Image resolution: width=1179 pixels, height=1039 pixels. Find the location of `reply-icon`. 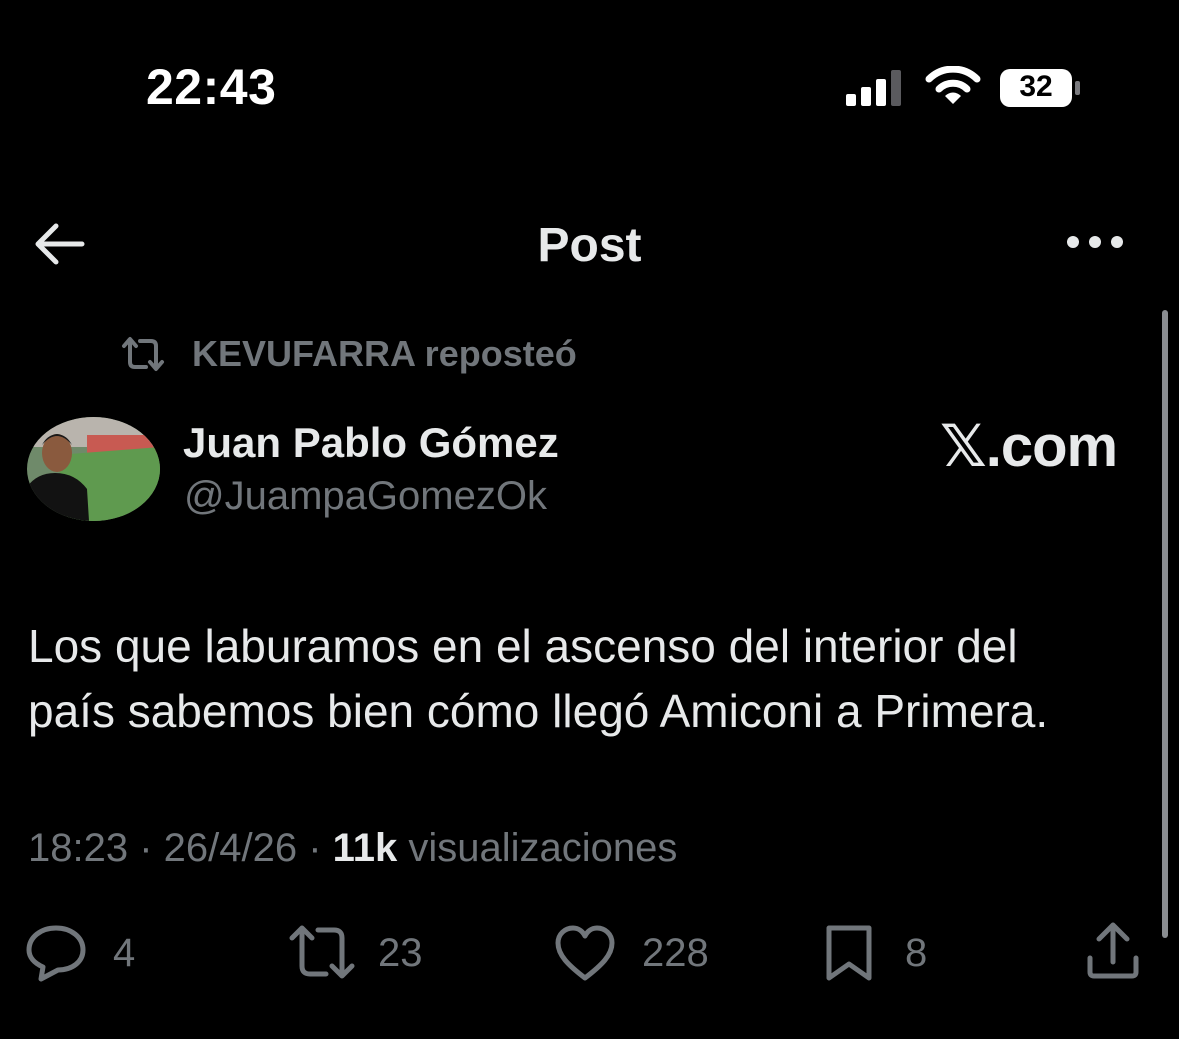

reply-icon is located at coordinates (56, 953).